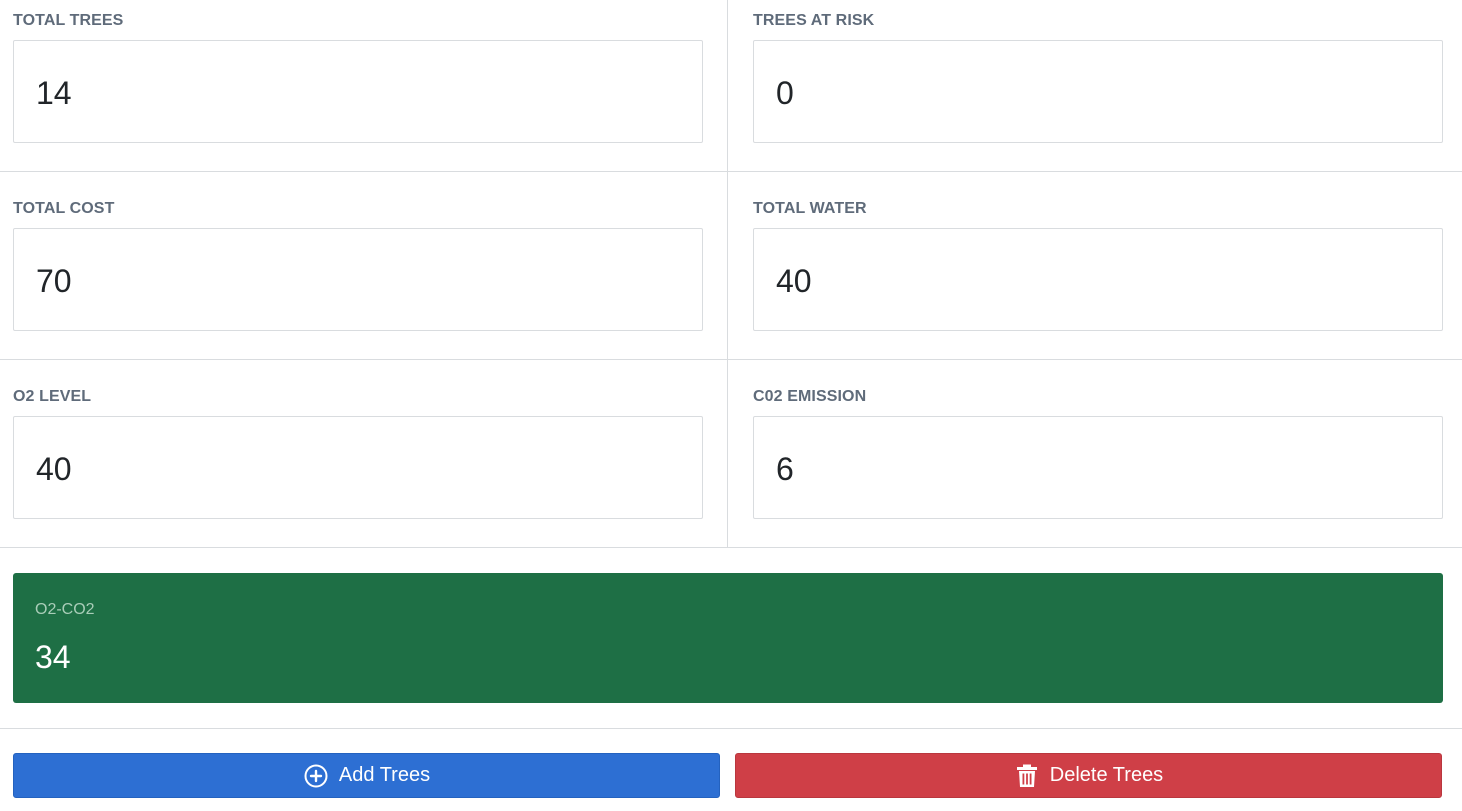 The image size is (1462, 811). What do you see at coordinates (1106, 775) in the screenshot?
I see `delete-trees-label: Delete Trees` at bounding box center [1106, 775].